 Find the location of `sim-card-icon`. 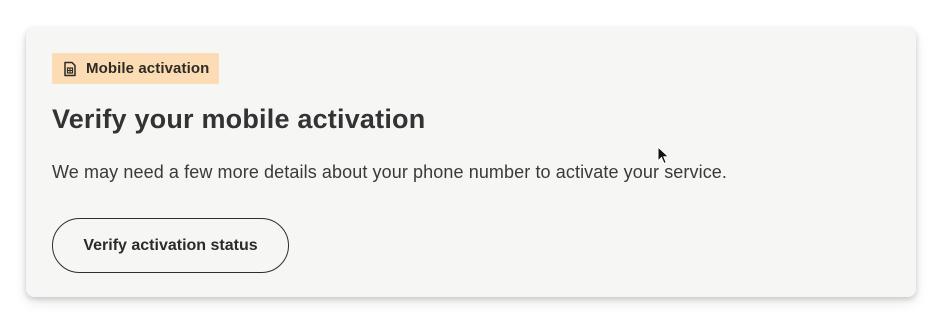

sim-card-icon is located at coordinates (70, 69).